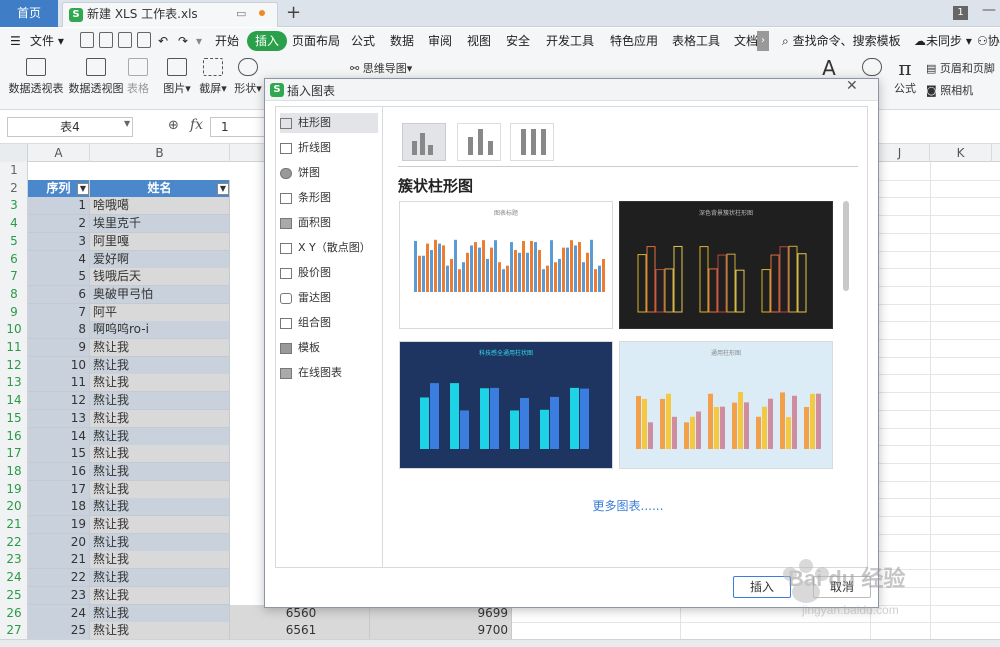  What do you see at coordinates (47, 41) in the screenshot?
I see `file-menu: 文件 ▾` at bounding box center [47, 41].